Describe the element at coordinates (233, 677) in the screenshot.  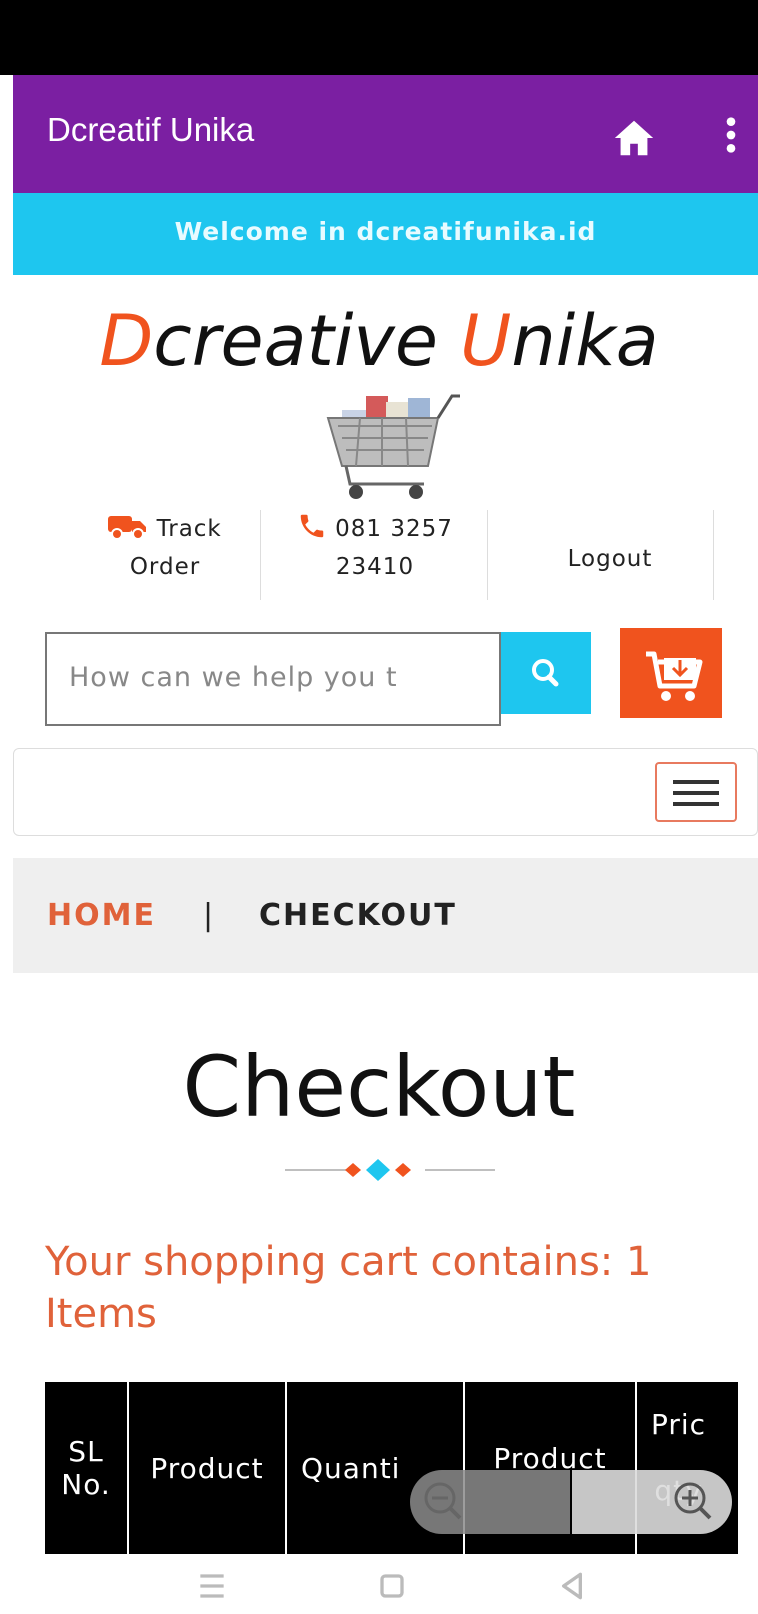
I see `search-placeholder: How can we help you t` at that location.